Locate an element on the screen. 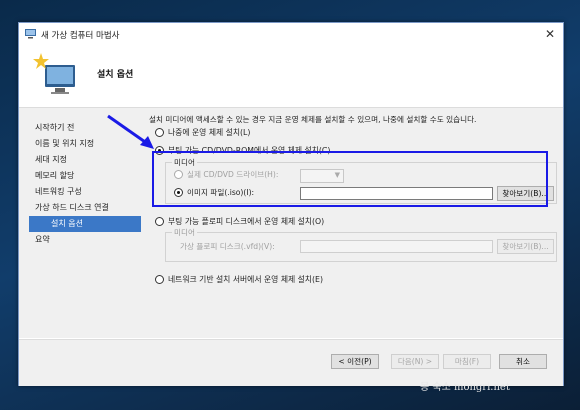 The height and width of the screenshot is (410, 580). option-install-network: 네트워크 기반 설치 서버에서 운영 체제 설치(E) is located at coordinates (239, 280).